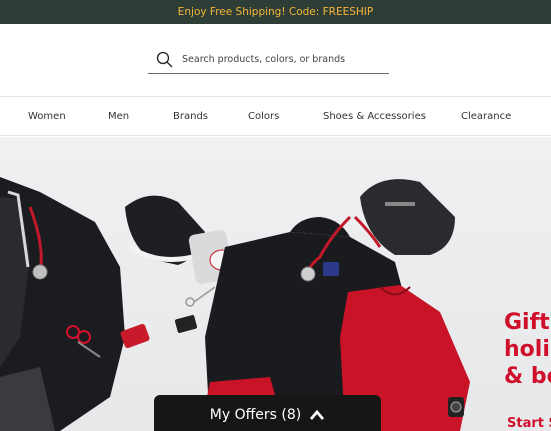  I want to click on hero-subtext: Start S, so click(529, 423).